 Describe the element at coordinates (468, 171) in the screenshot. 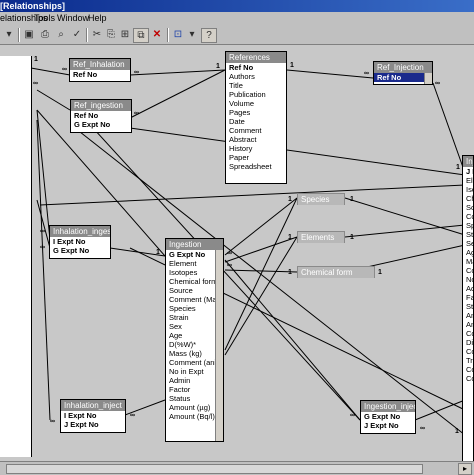

I see `table-field: J E` at that location.